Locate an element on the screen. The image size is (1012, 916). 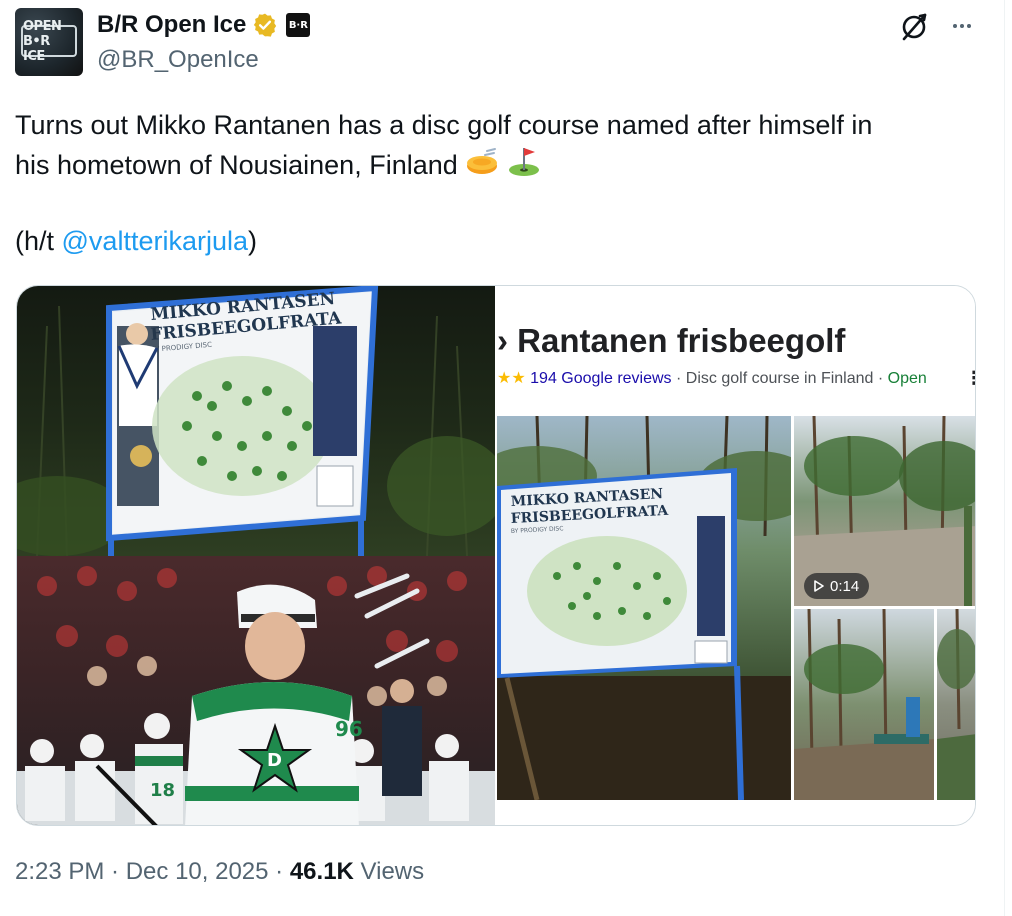
flying-disc-emoji is located at coordinates (482, 161).